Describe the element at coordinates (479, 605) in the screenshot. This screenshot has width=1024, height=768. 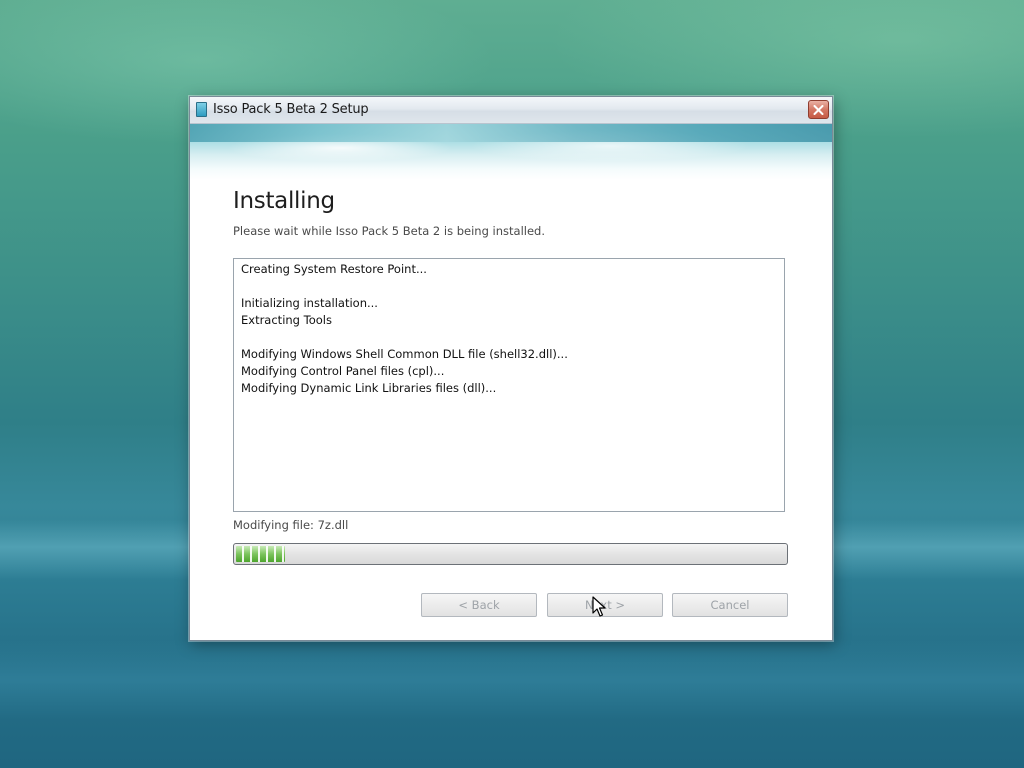
I see `back-button: < Back` at that location.